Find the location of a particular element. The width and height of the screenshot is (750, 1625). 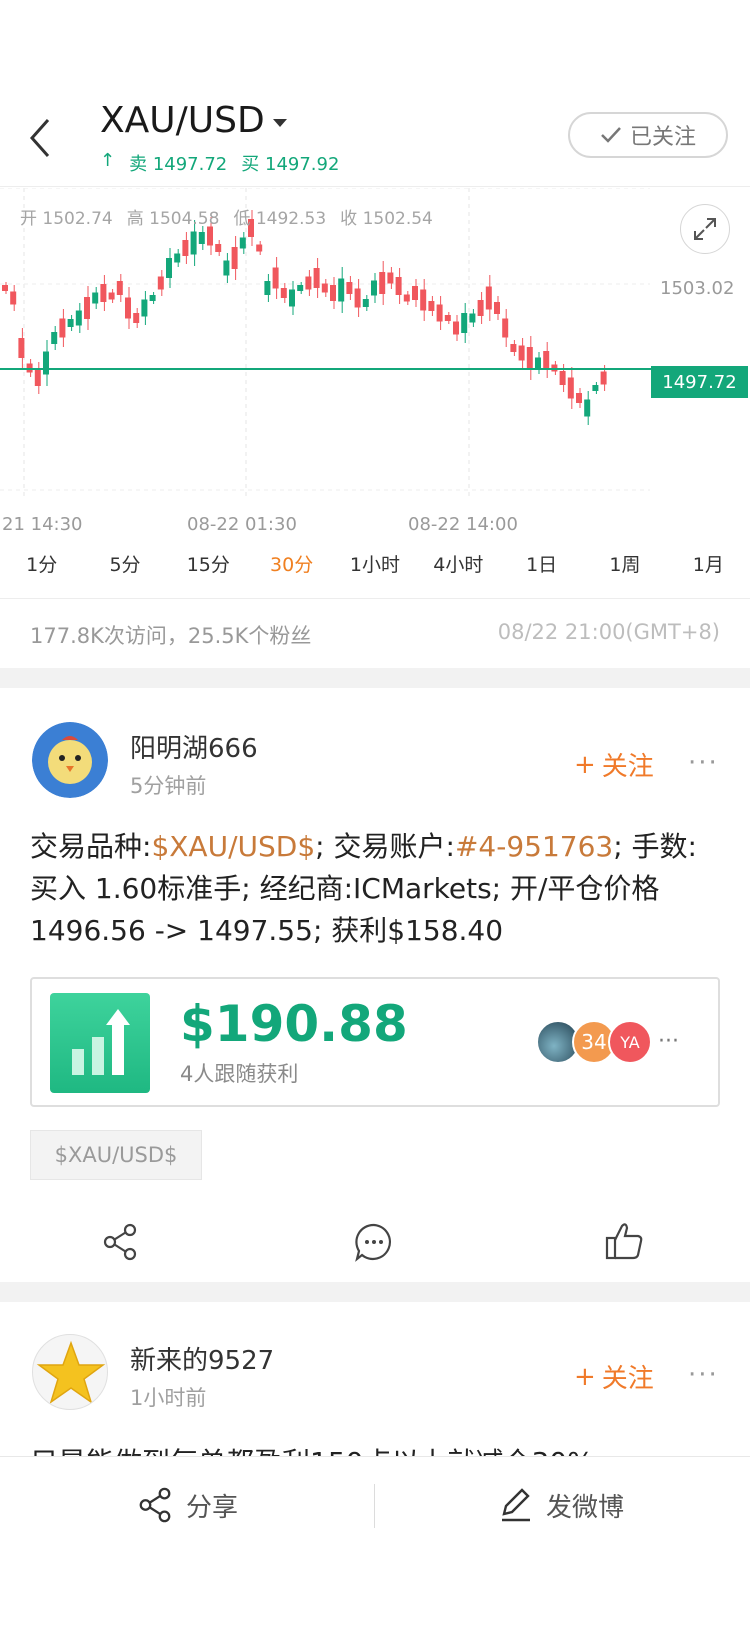

follower-avatars: 34 YA ··· is located at coordinates (607, 1042).